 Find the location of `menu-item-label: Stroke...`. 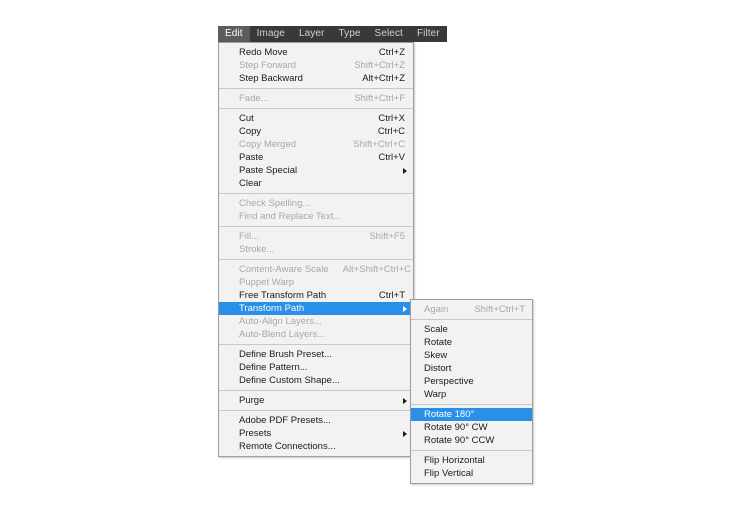

menu-item-label: Stroke... is located at coordinates (257, 249).